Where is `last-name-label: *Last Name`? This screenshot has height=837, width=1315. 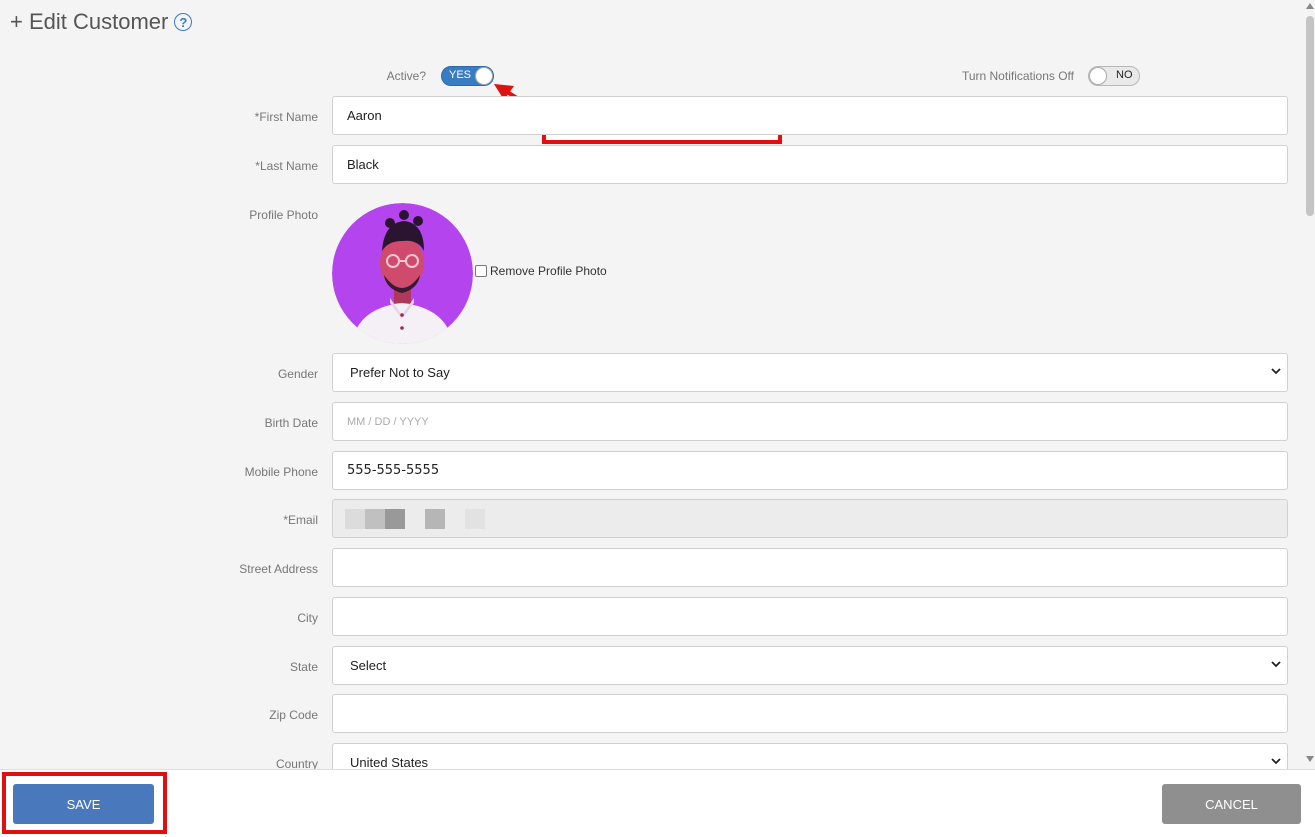 last-name-label: *Last Name is located at coordinates (286, 166).